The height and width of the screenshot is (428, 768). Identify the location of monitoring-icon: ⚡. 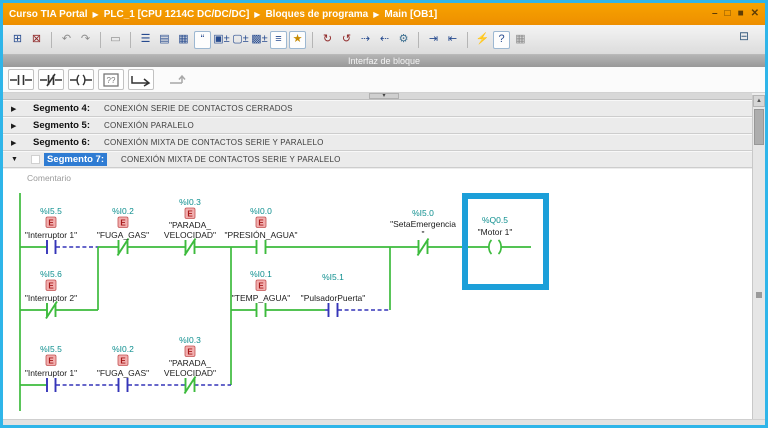
(482, 40).